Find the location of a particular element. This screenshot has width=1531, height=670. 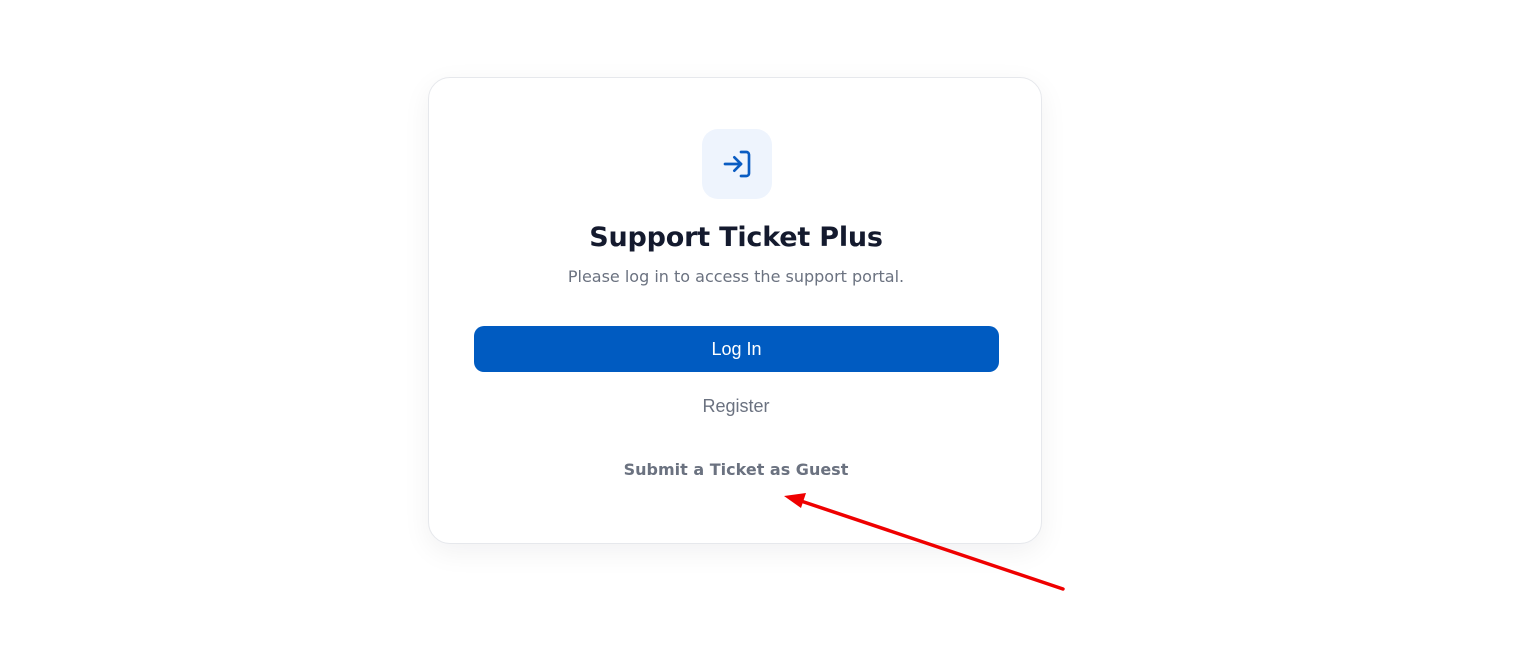

login-icon-tile is located at coordinates (737, 164).